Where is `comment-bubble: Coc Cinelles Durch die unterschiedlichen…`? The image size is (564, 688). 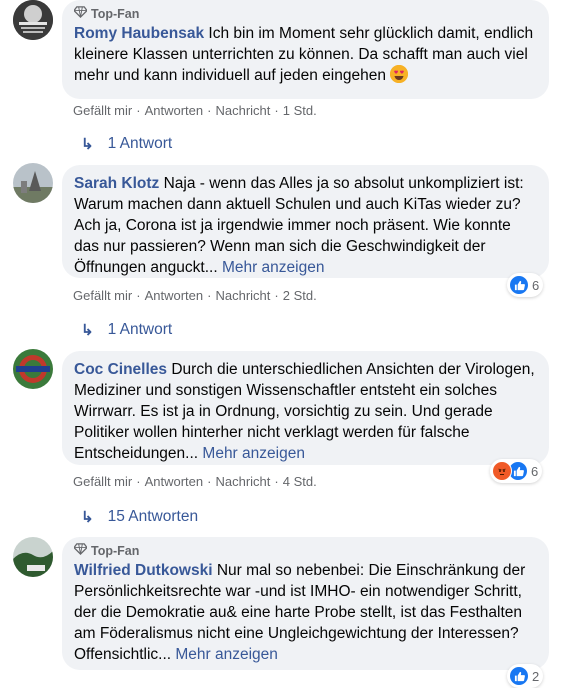 comment-bubble: Coc Cinelles Durch die unterschiedlichen… is located at coordinates (305, 408).